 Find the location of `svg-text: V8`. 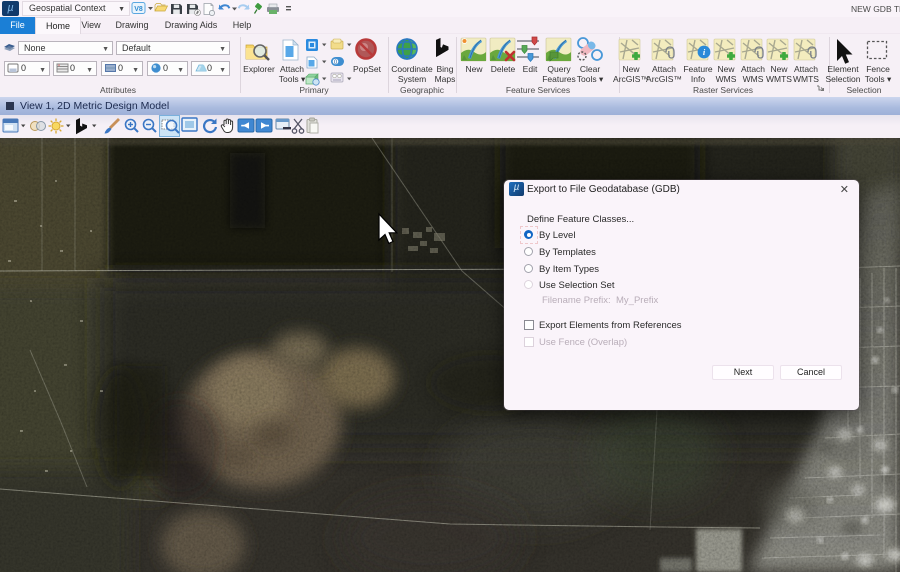

svg-text: V8 is located at coordinates (138, 9).